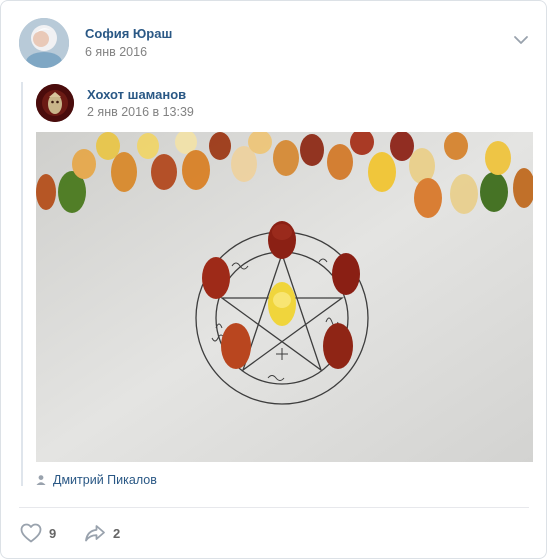 The image size is (547, 559). Describe the element at coordinates (41, 480) in the screenshot. I see `person-icon` at that location.